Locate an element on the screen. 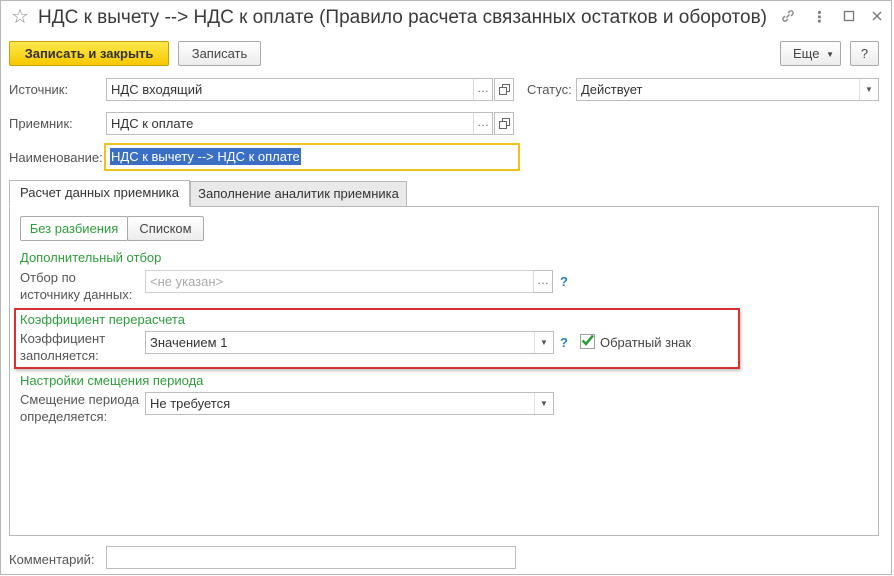 The width and height of the screenshot is (894, 576). receiver-open-button is located at coordinates (504, 123).